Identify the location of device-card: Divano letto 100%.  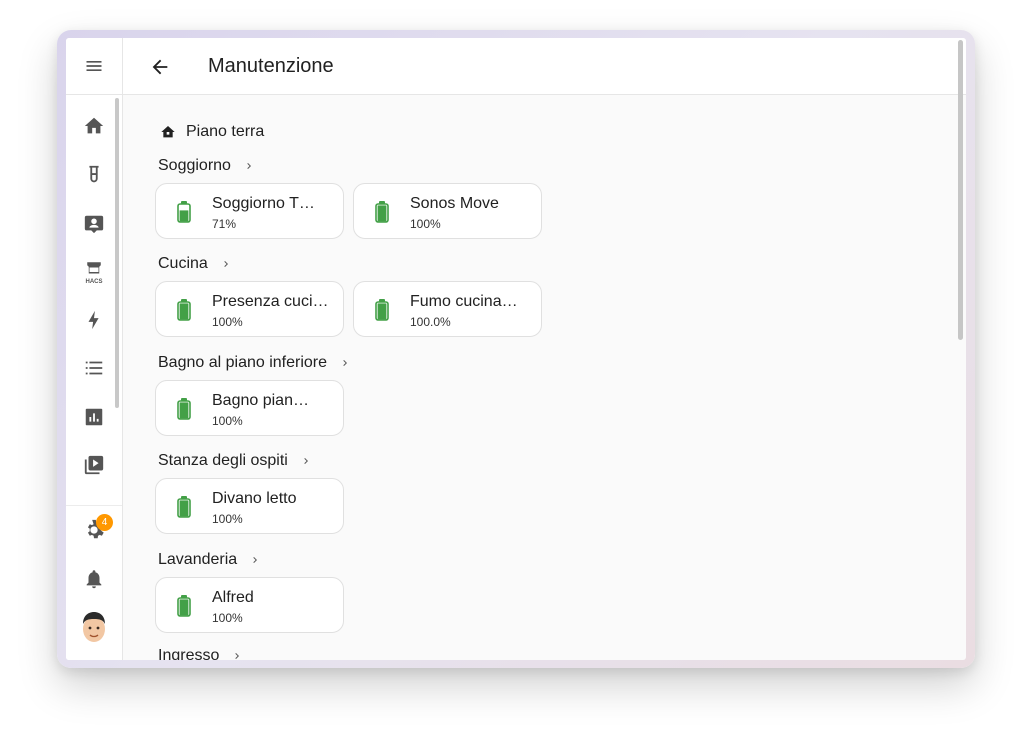
(249, 506).